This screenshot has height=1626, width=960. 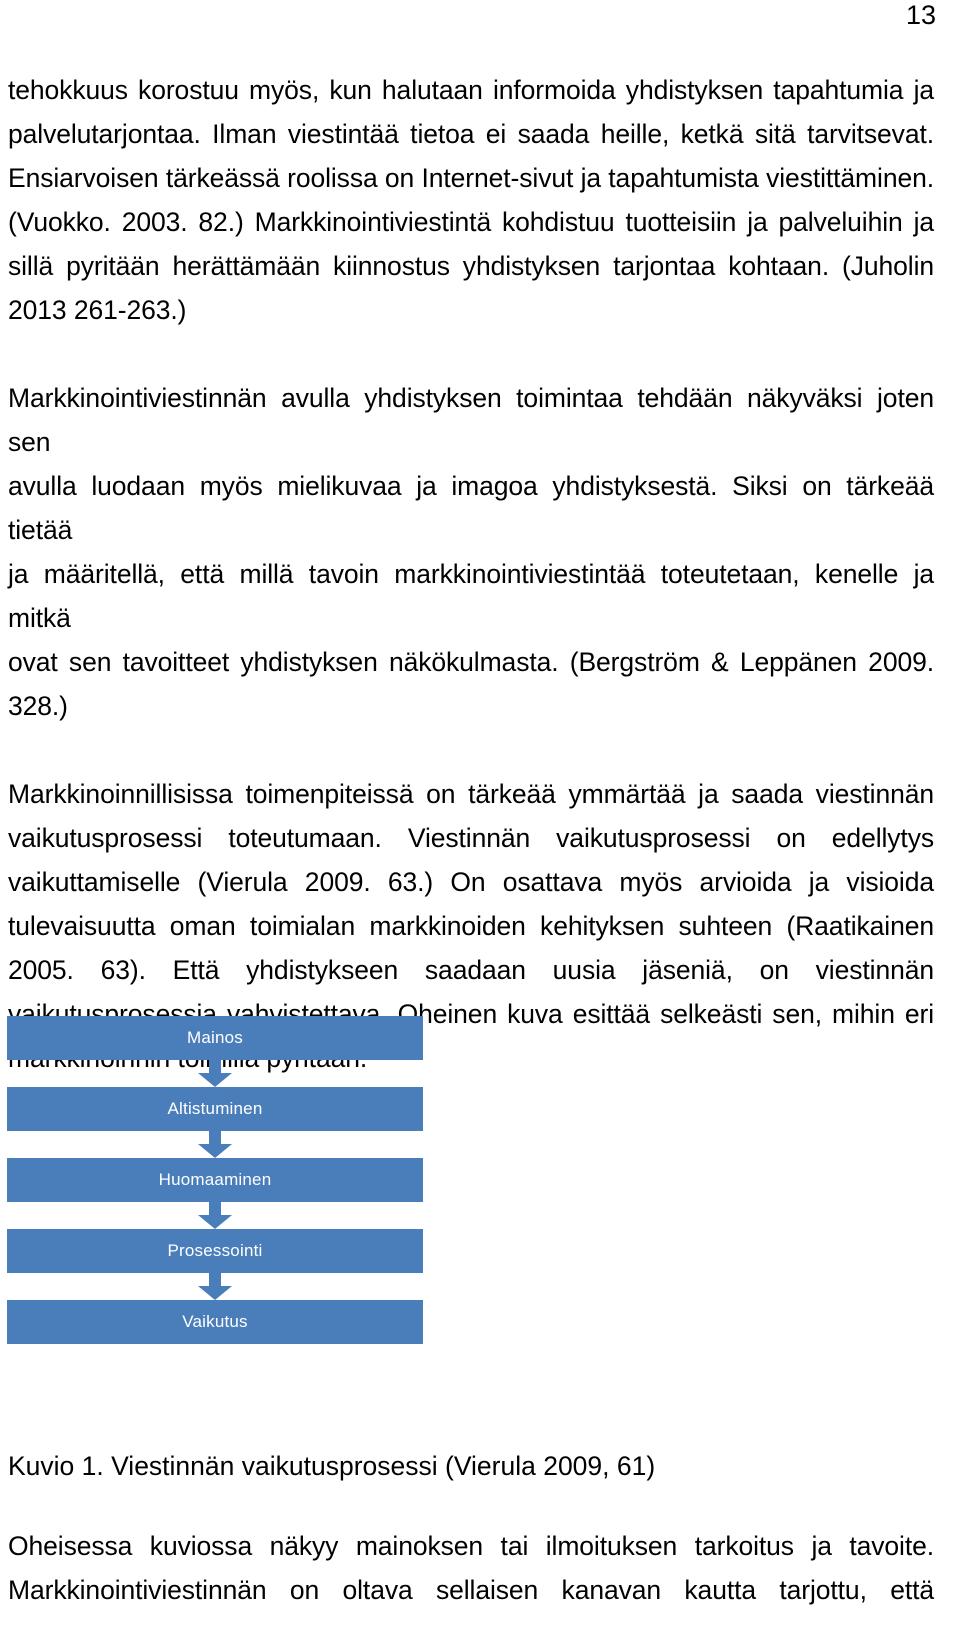 I want to click on flow-step-label: Prosessointi, so click(x=215, y=1250).